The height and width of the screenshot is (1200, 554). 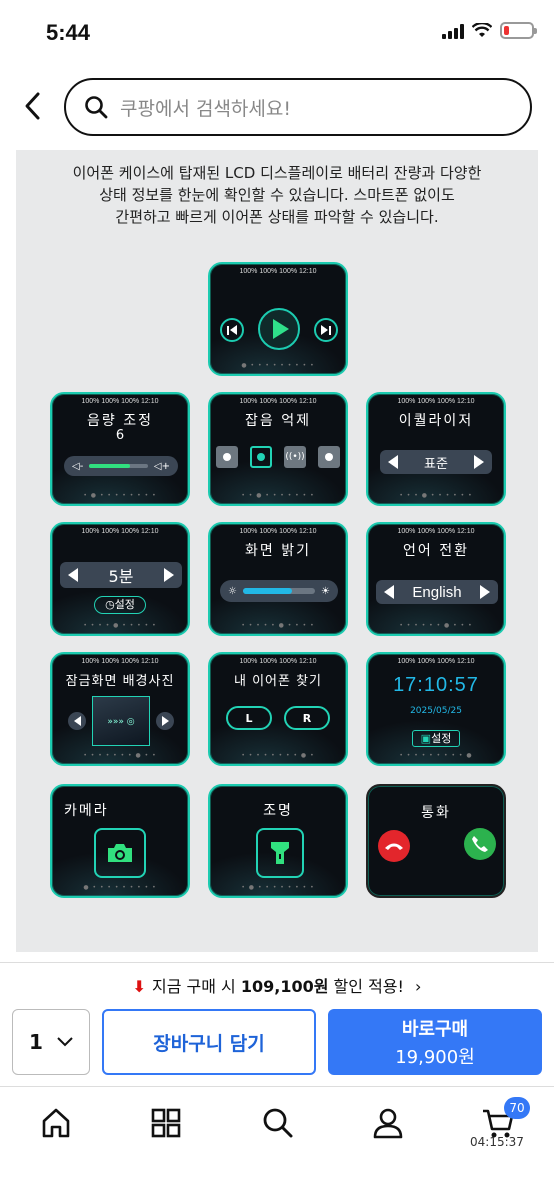 I want to click on timer-value: 5분, so click(x=121, y=576).